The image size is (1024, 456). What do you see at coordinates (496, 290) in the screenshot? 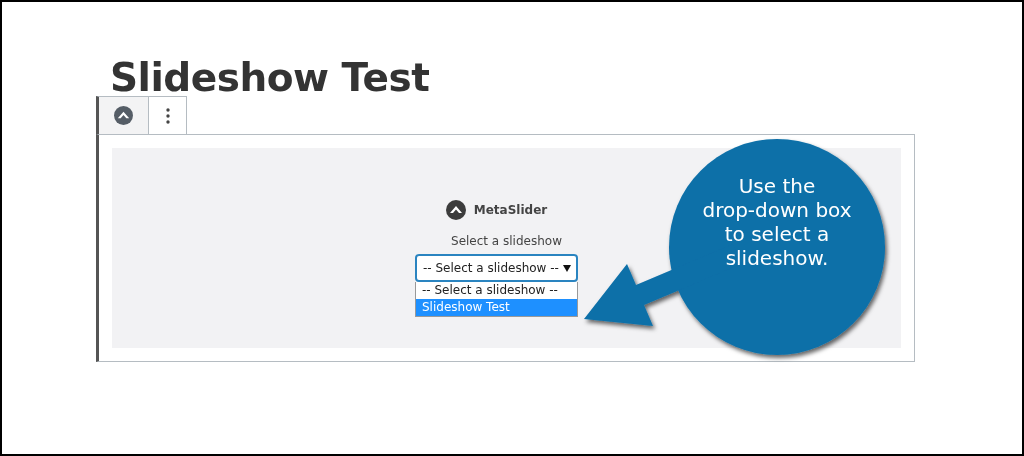
I see `dropdown-option: -- Select a slideshow --` at bounding box center [496, 290].